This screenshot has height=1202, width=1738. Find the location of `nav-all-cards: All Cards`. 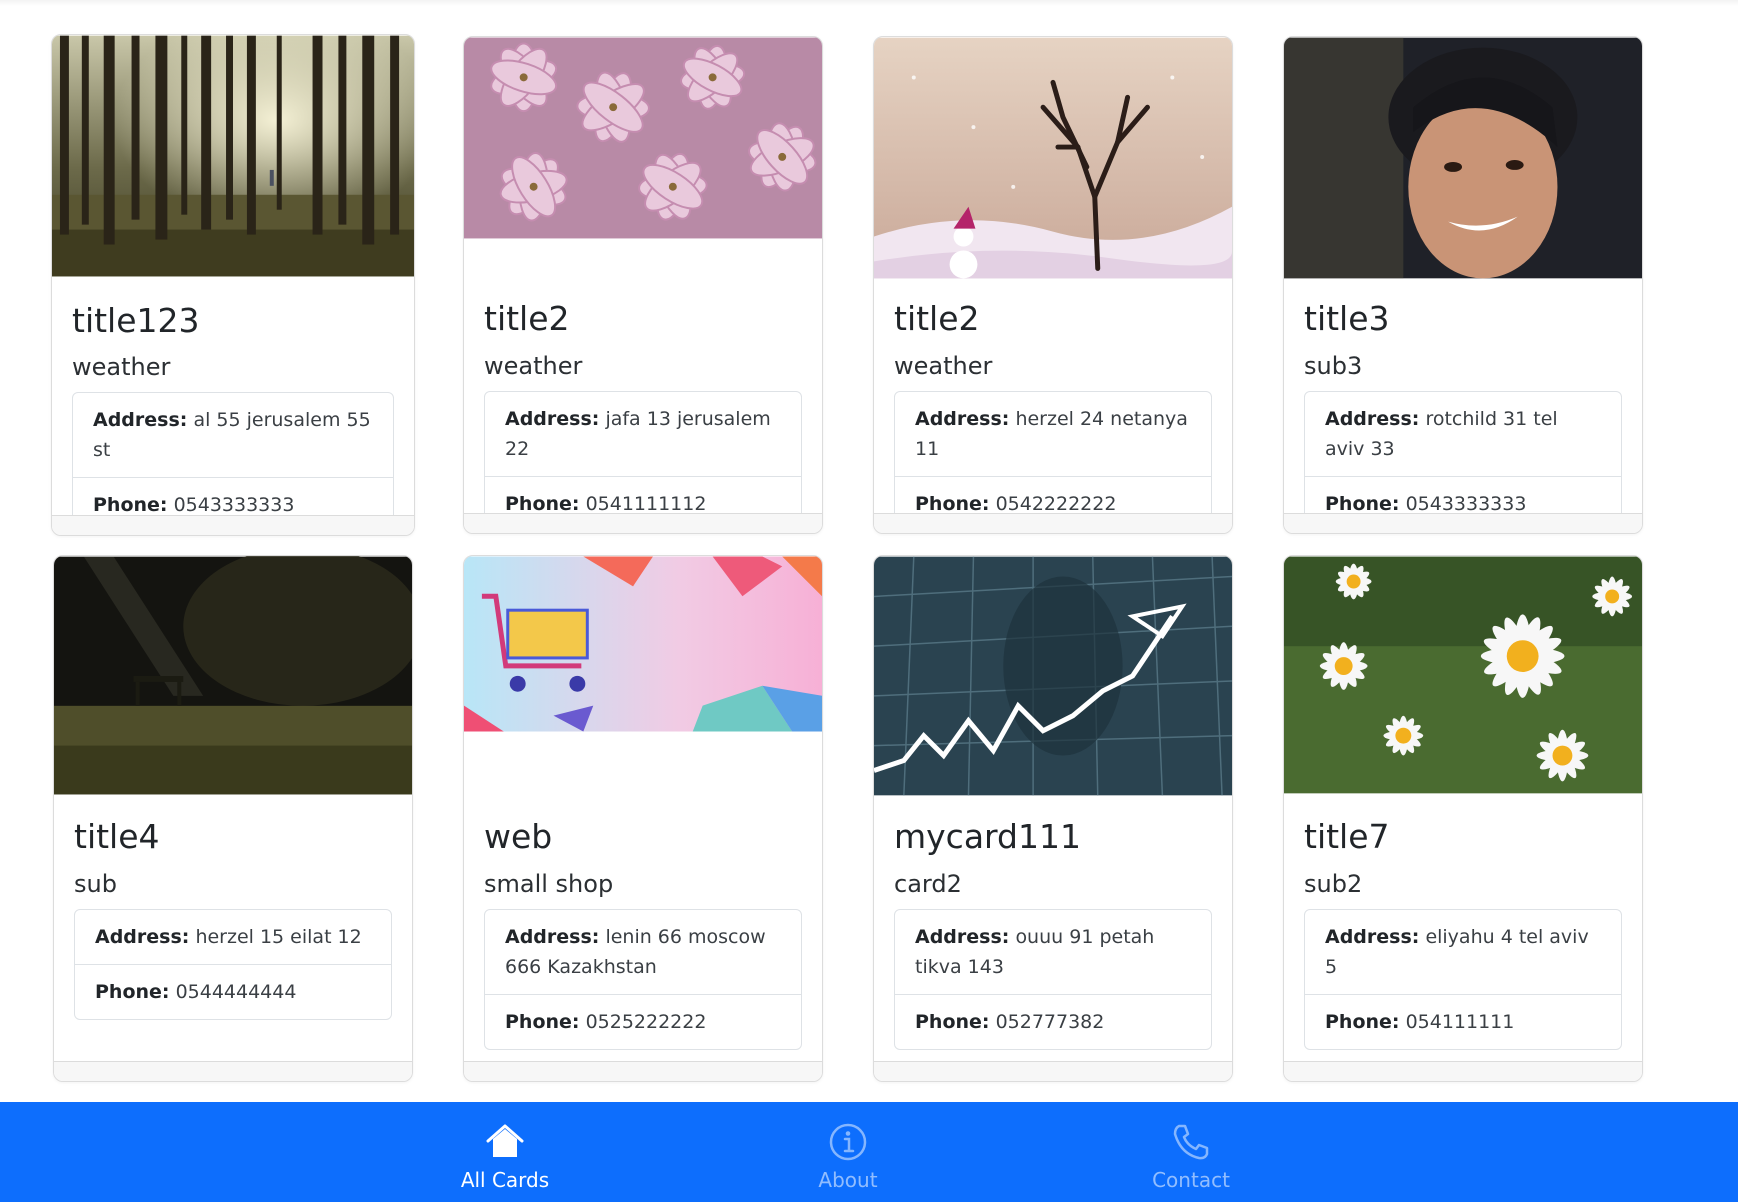

nav-all-cards: All Cards is located at coordinates (505, 1152).